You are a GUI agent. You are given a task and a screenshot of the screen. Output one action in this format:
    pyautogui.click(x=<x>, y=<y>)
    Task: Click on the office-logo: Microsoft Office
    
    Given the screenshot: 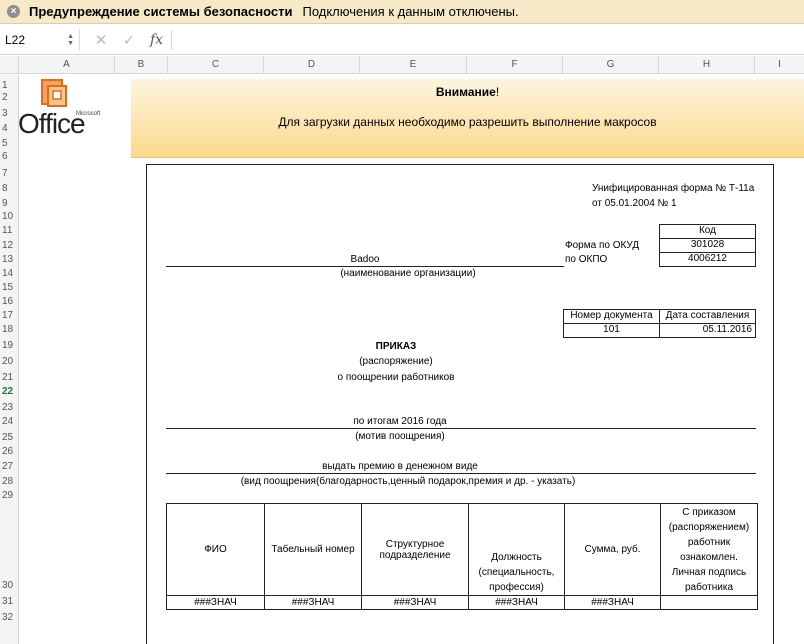 What is the action you would take?
    pyautogui.click(x=59, y=109)
    